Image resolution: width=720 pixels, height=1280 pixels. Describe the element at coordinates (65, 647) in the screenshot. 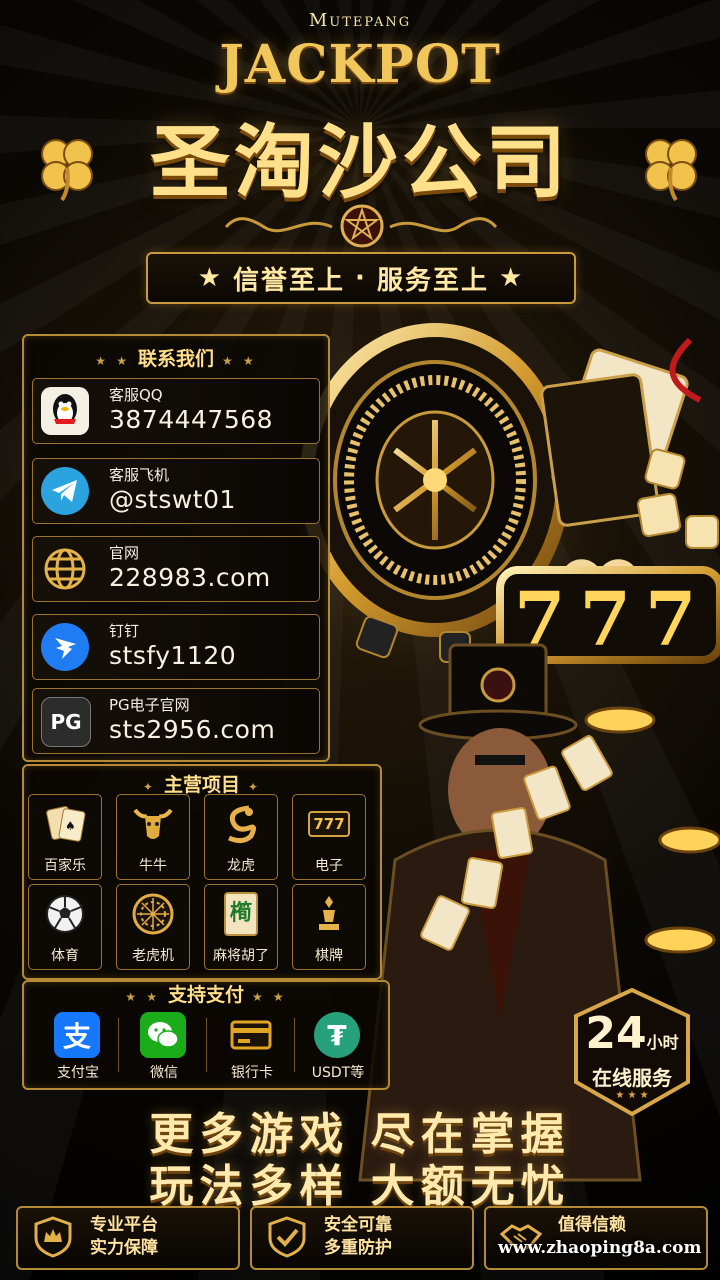

I see `dingtalk-icon` at that location.